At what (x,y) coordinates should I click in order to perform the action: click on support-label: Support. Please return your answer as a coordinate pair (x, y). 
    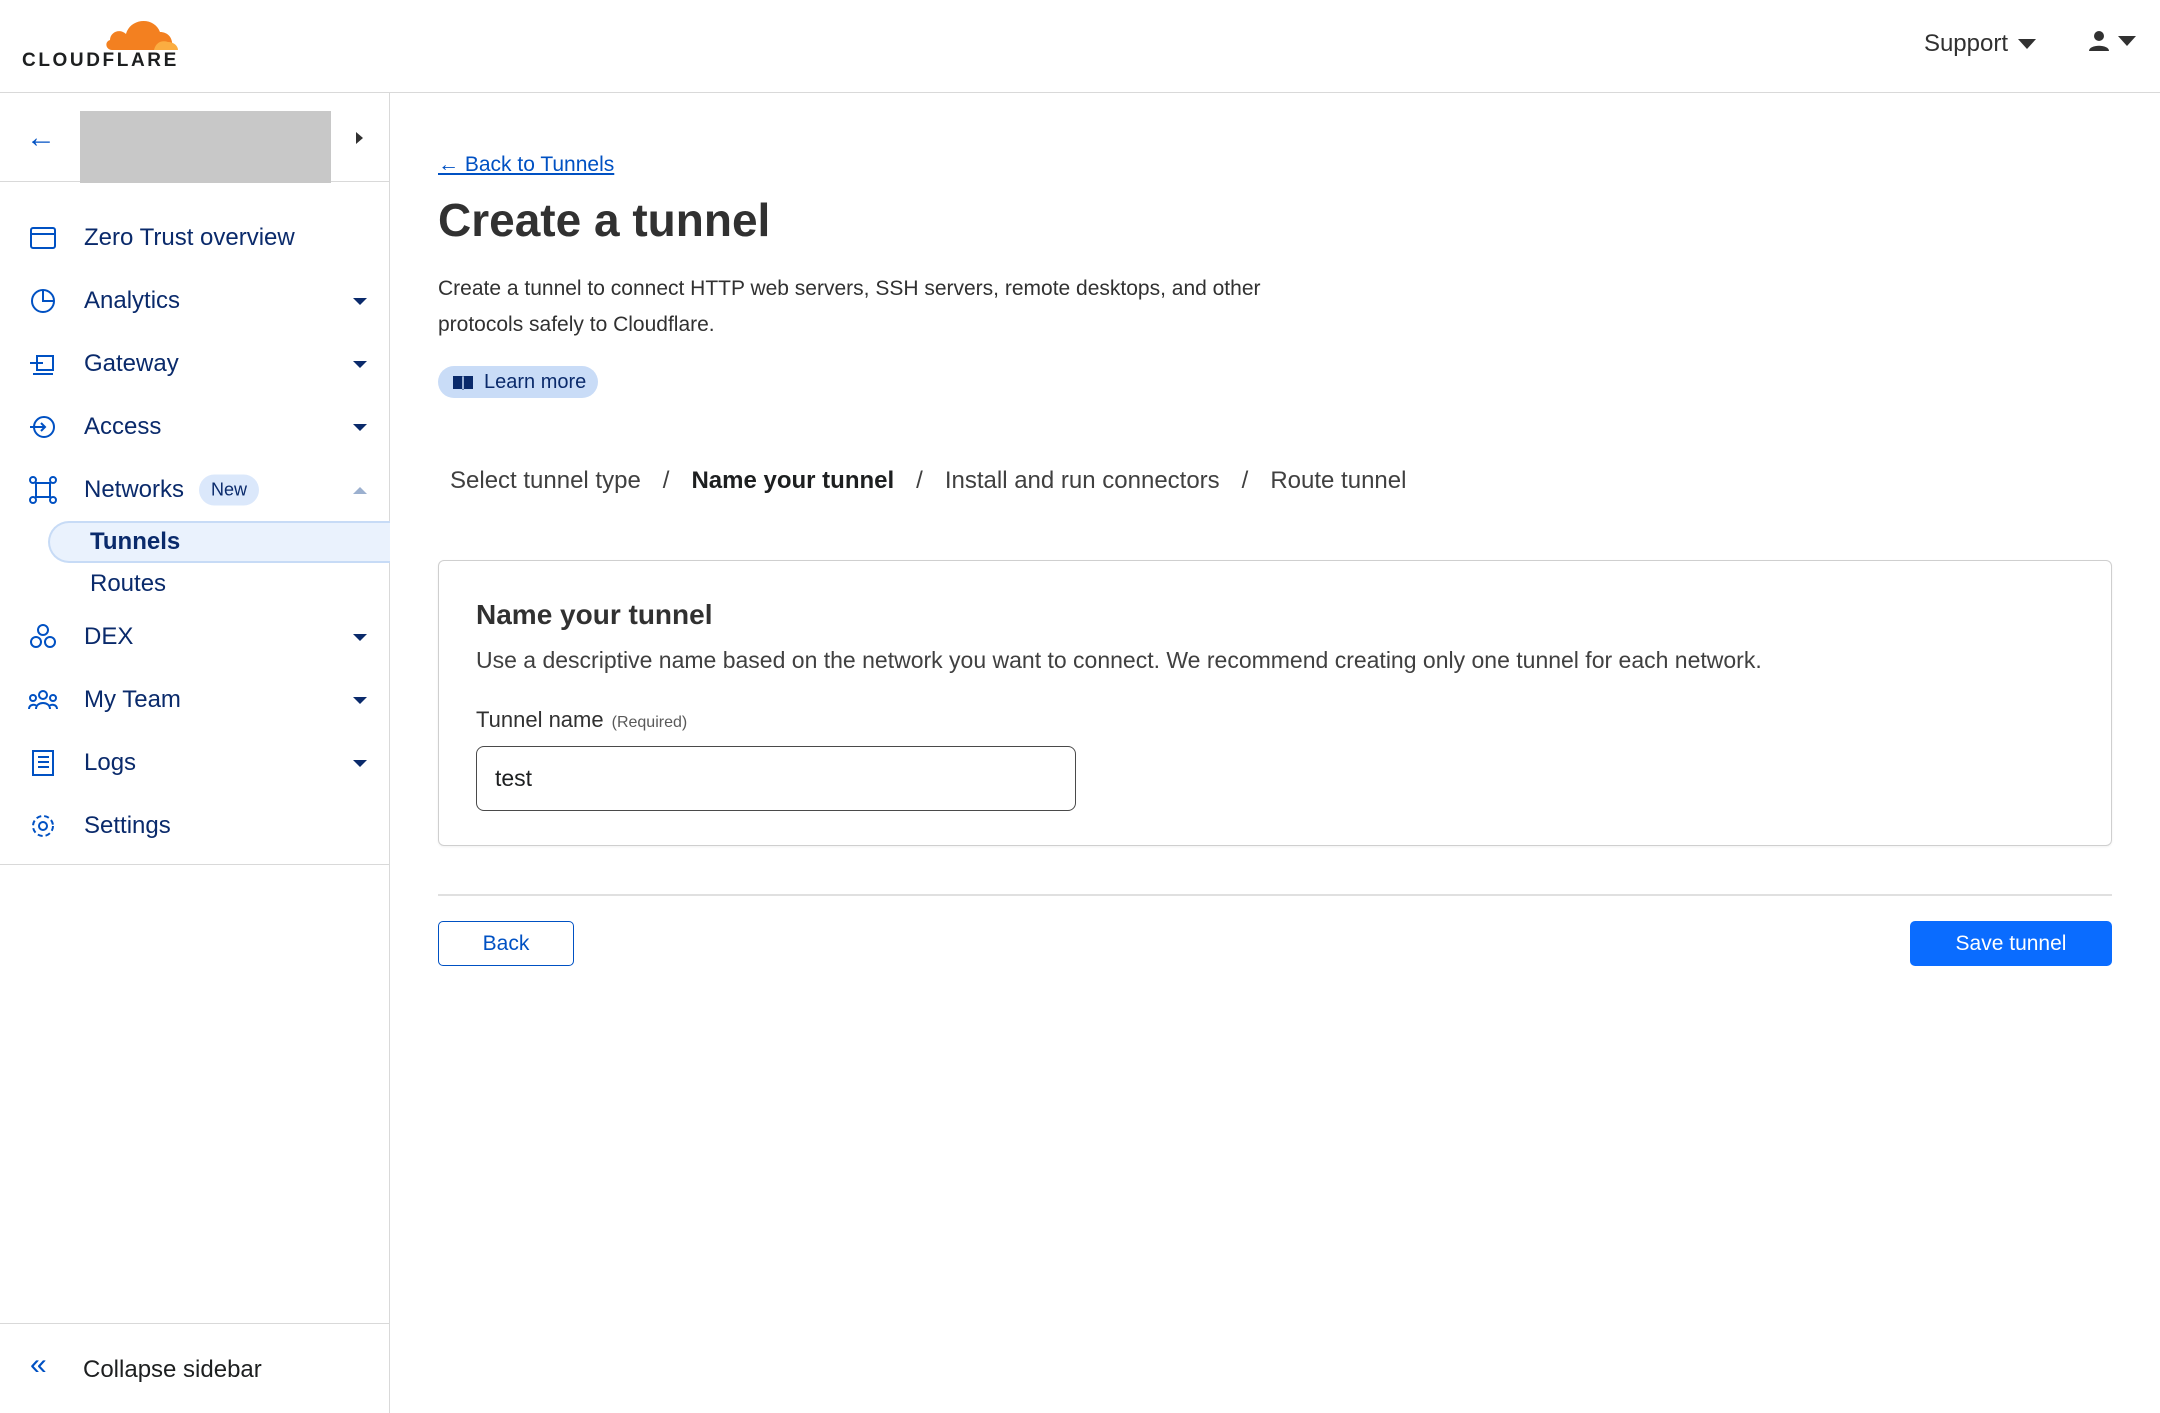
    Looking at the image, I should click on (1965, 43).